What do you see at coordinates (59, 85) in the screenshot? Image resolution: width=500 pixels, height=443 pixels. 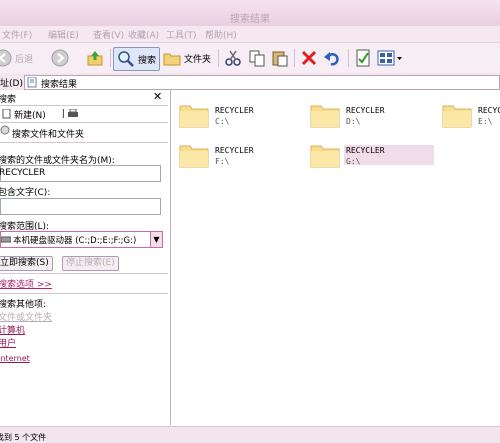 I see `address-value: 搜索结果` at bounding box center [59, 85].